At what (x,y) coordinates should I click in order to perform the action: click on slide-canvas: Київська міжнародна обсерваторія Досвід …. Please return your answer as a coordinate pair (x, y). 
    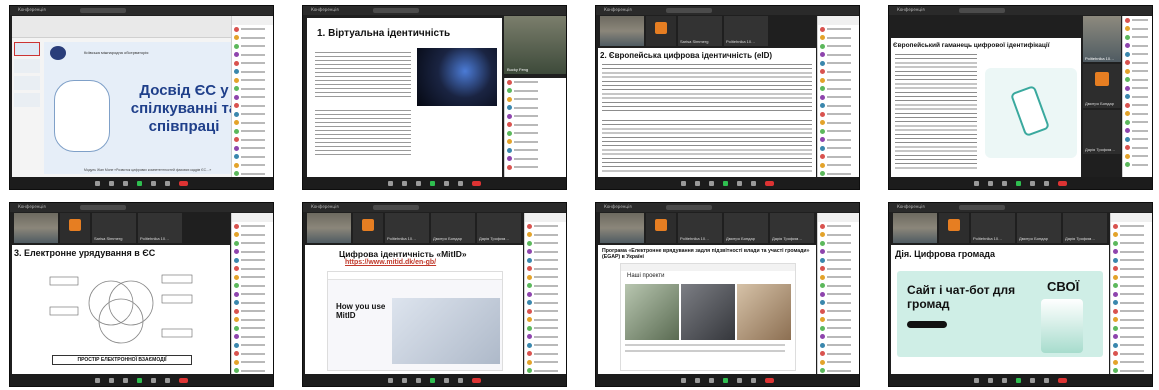
    Looking at the image, I should click on (143, 108).